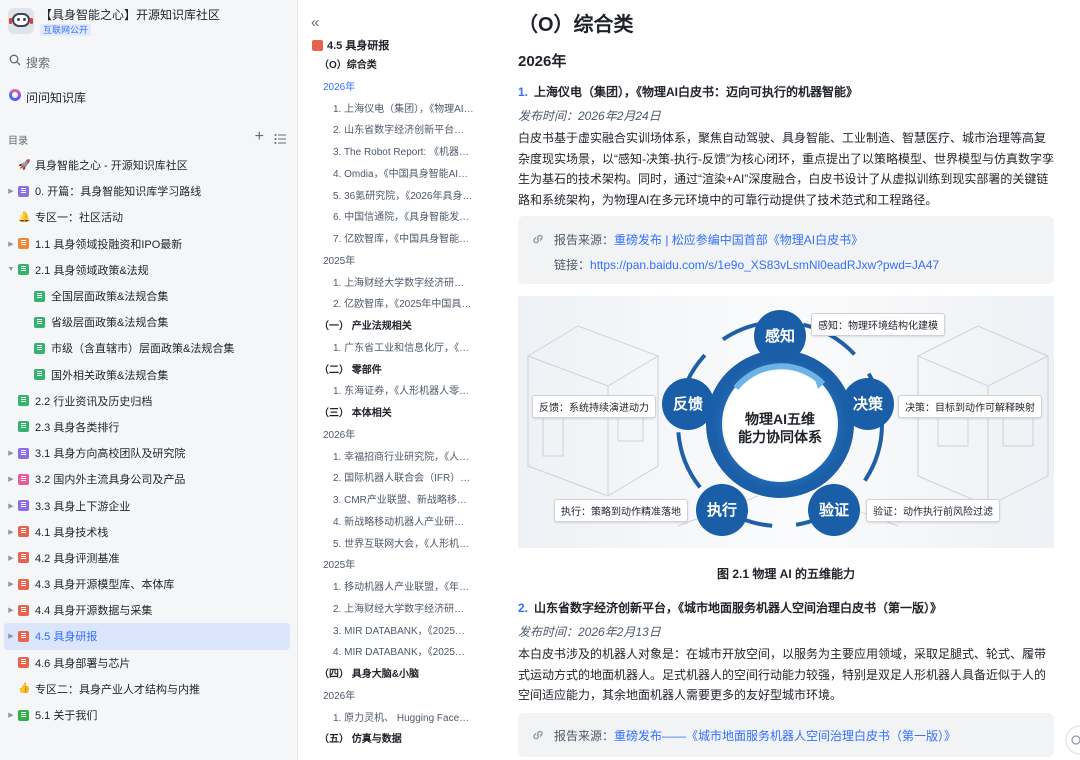 The width and height of the screenshot is (1080, 760). Describe the element at coordinates (389, 218) in the screenshot. I see `outline-entry: 6. 中国信通院，《具身智能发展报告》` at that location.